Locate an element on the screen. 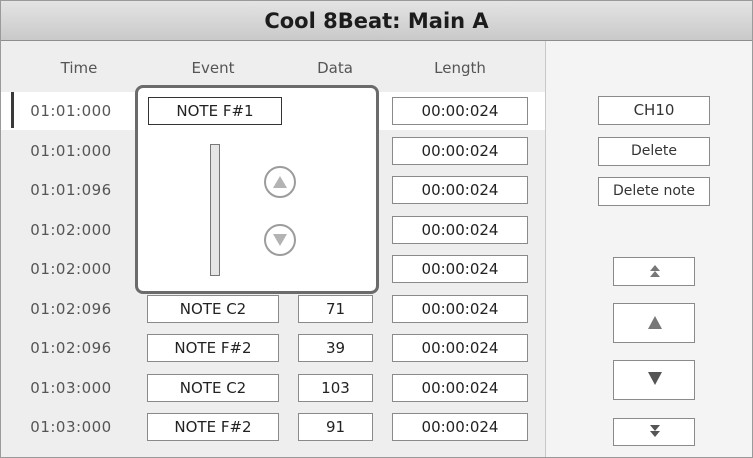 This screenshot has height=458, width=753. up-icon is located at coordinates (655, 322).